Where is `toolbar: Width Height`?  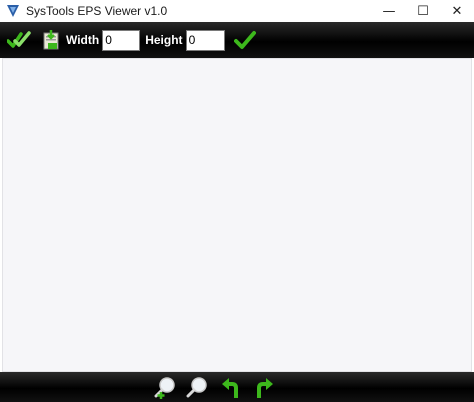 toolbar: Width Height is located at coordinates (237, 40).